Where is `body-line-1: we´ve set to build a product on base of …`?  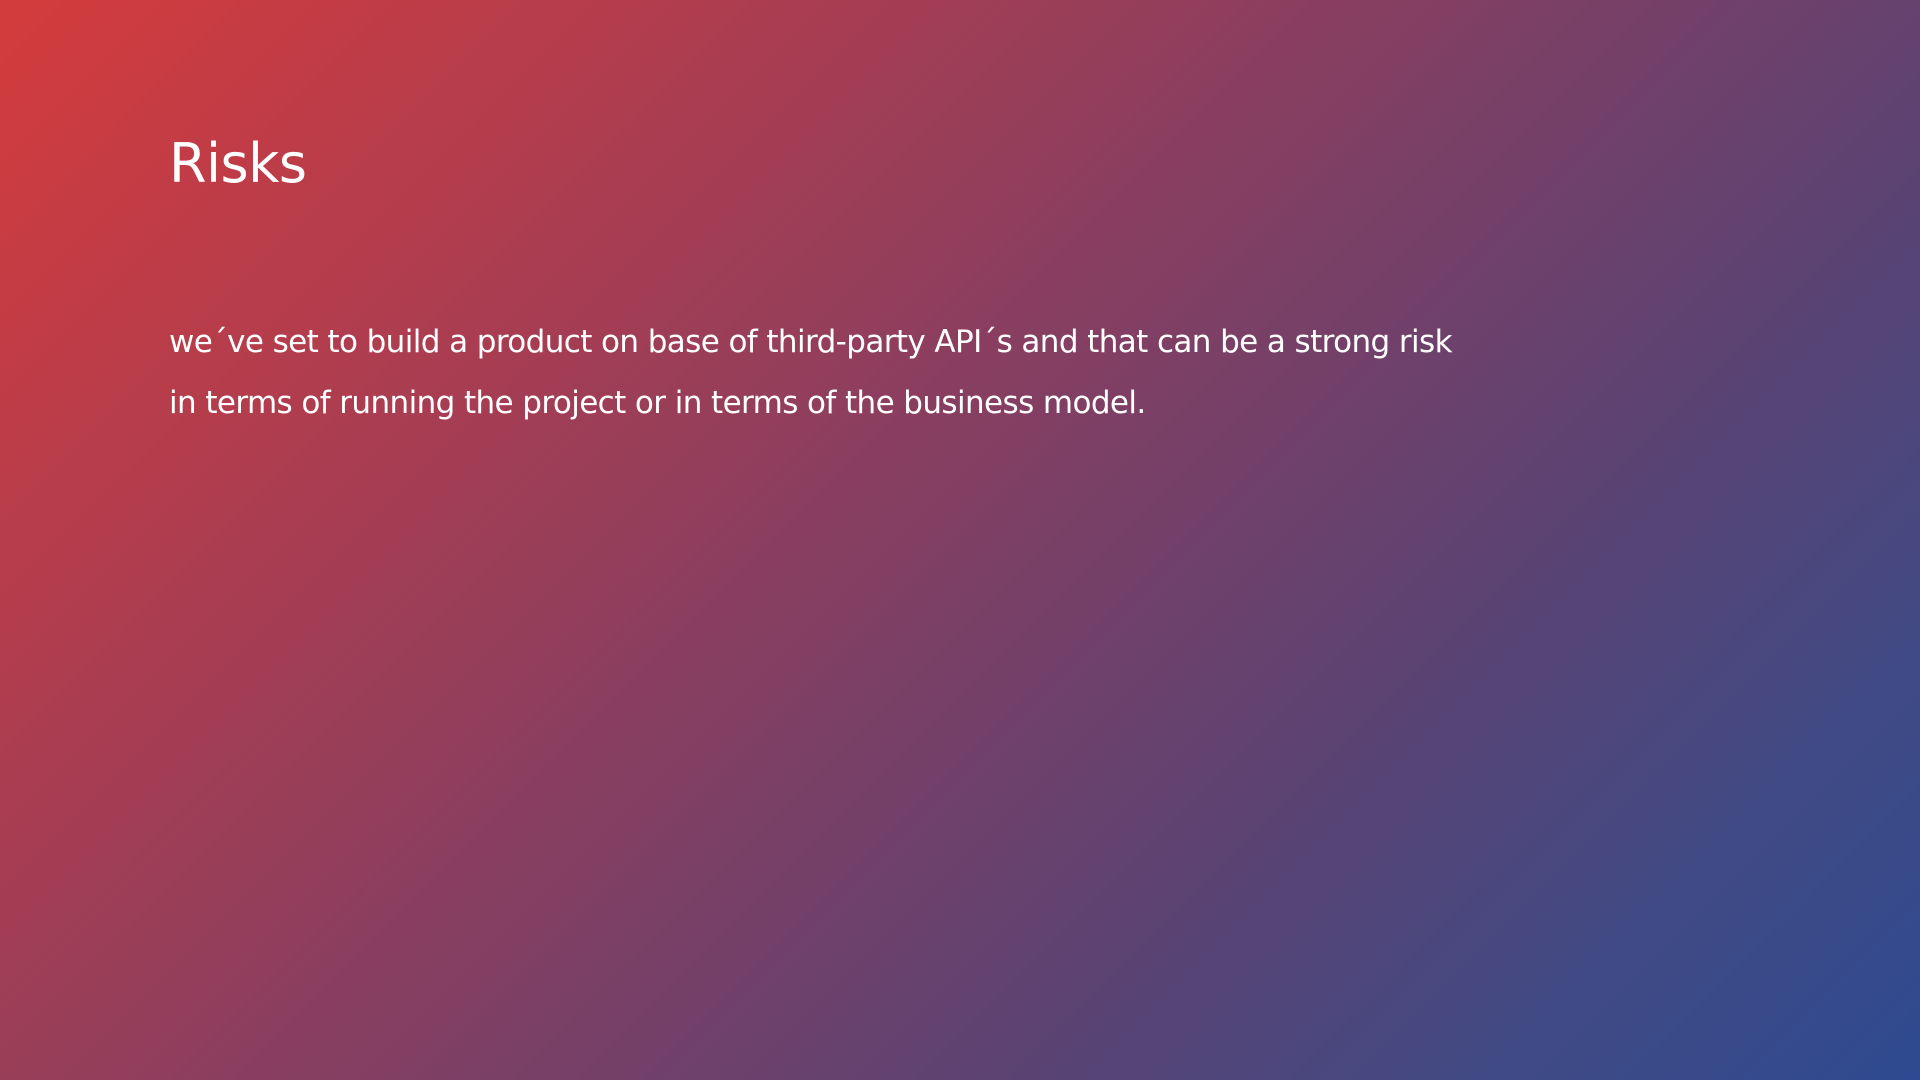
body-line-1: we´ve set to build a product on base of … is located at coordinates (811, 342).